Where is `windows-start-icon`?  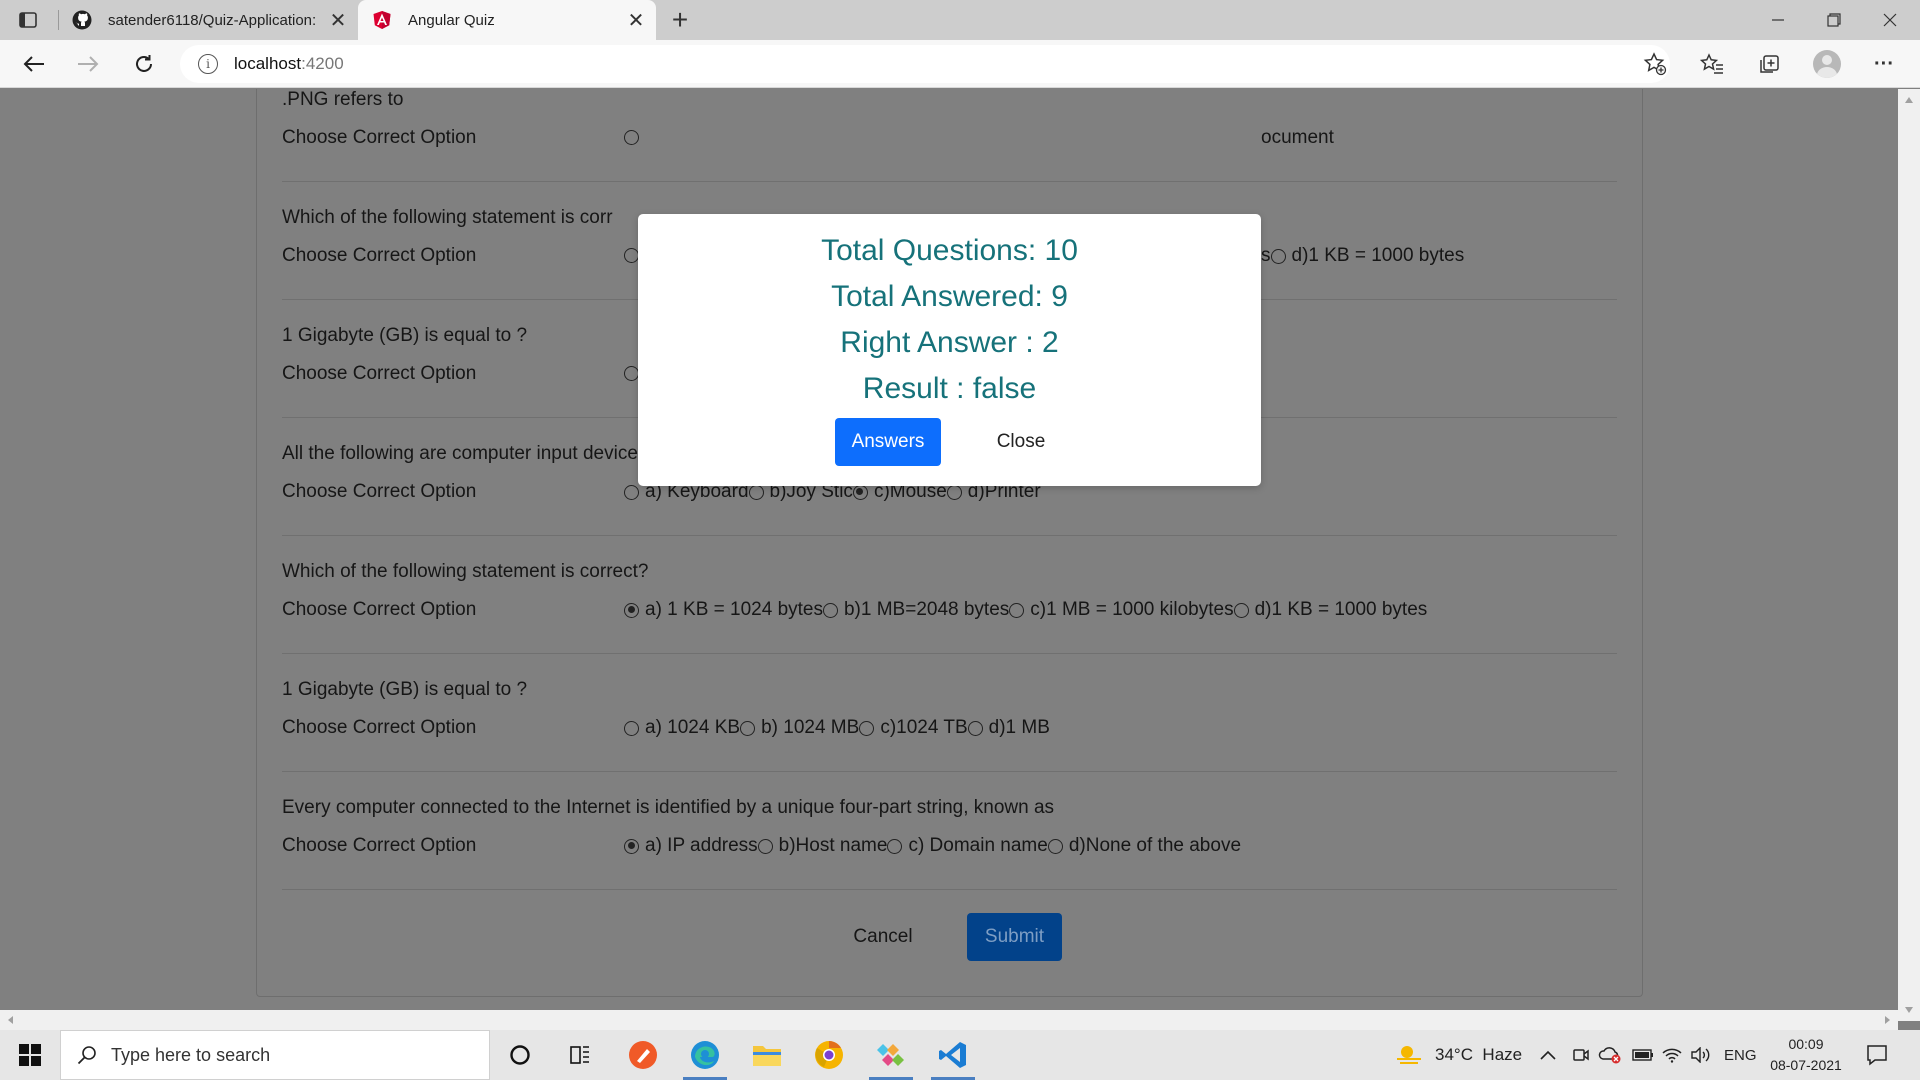 windows-start-icon is located at coordinates (30, 1055).